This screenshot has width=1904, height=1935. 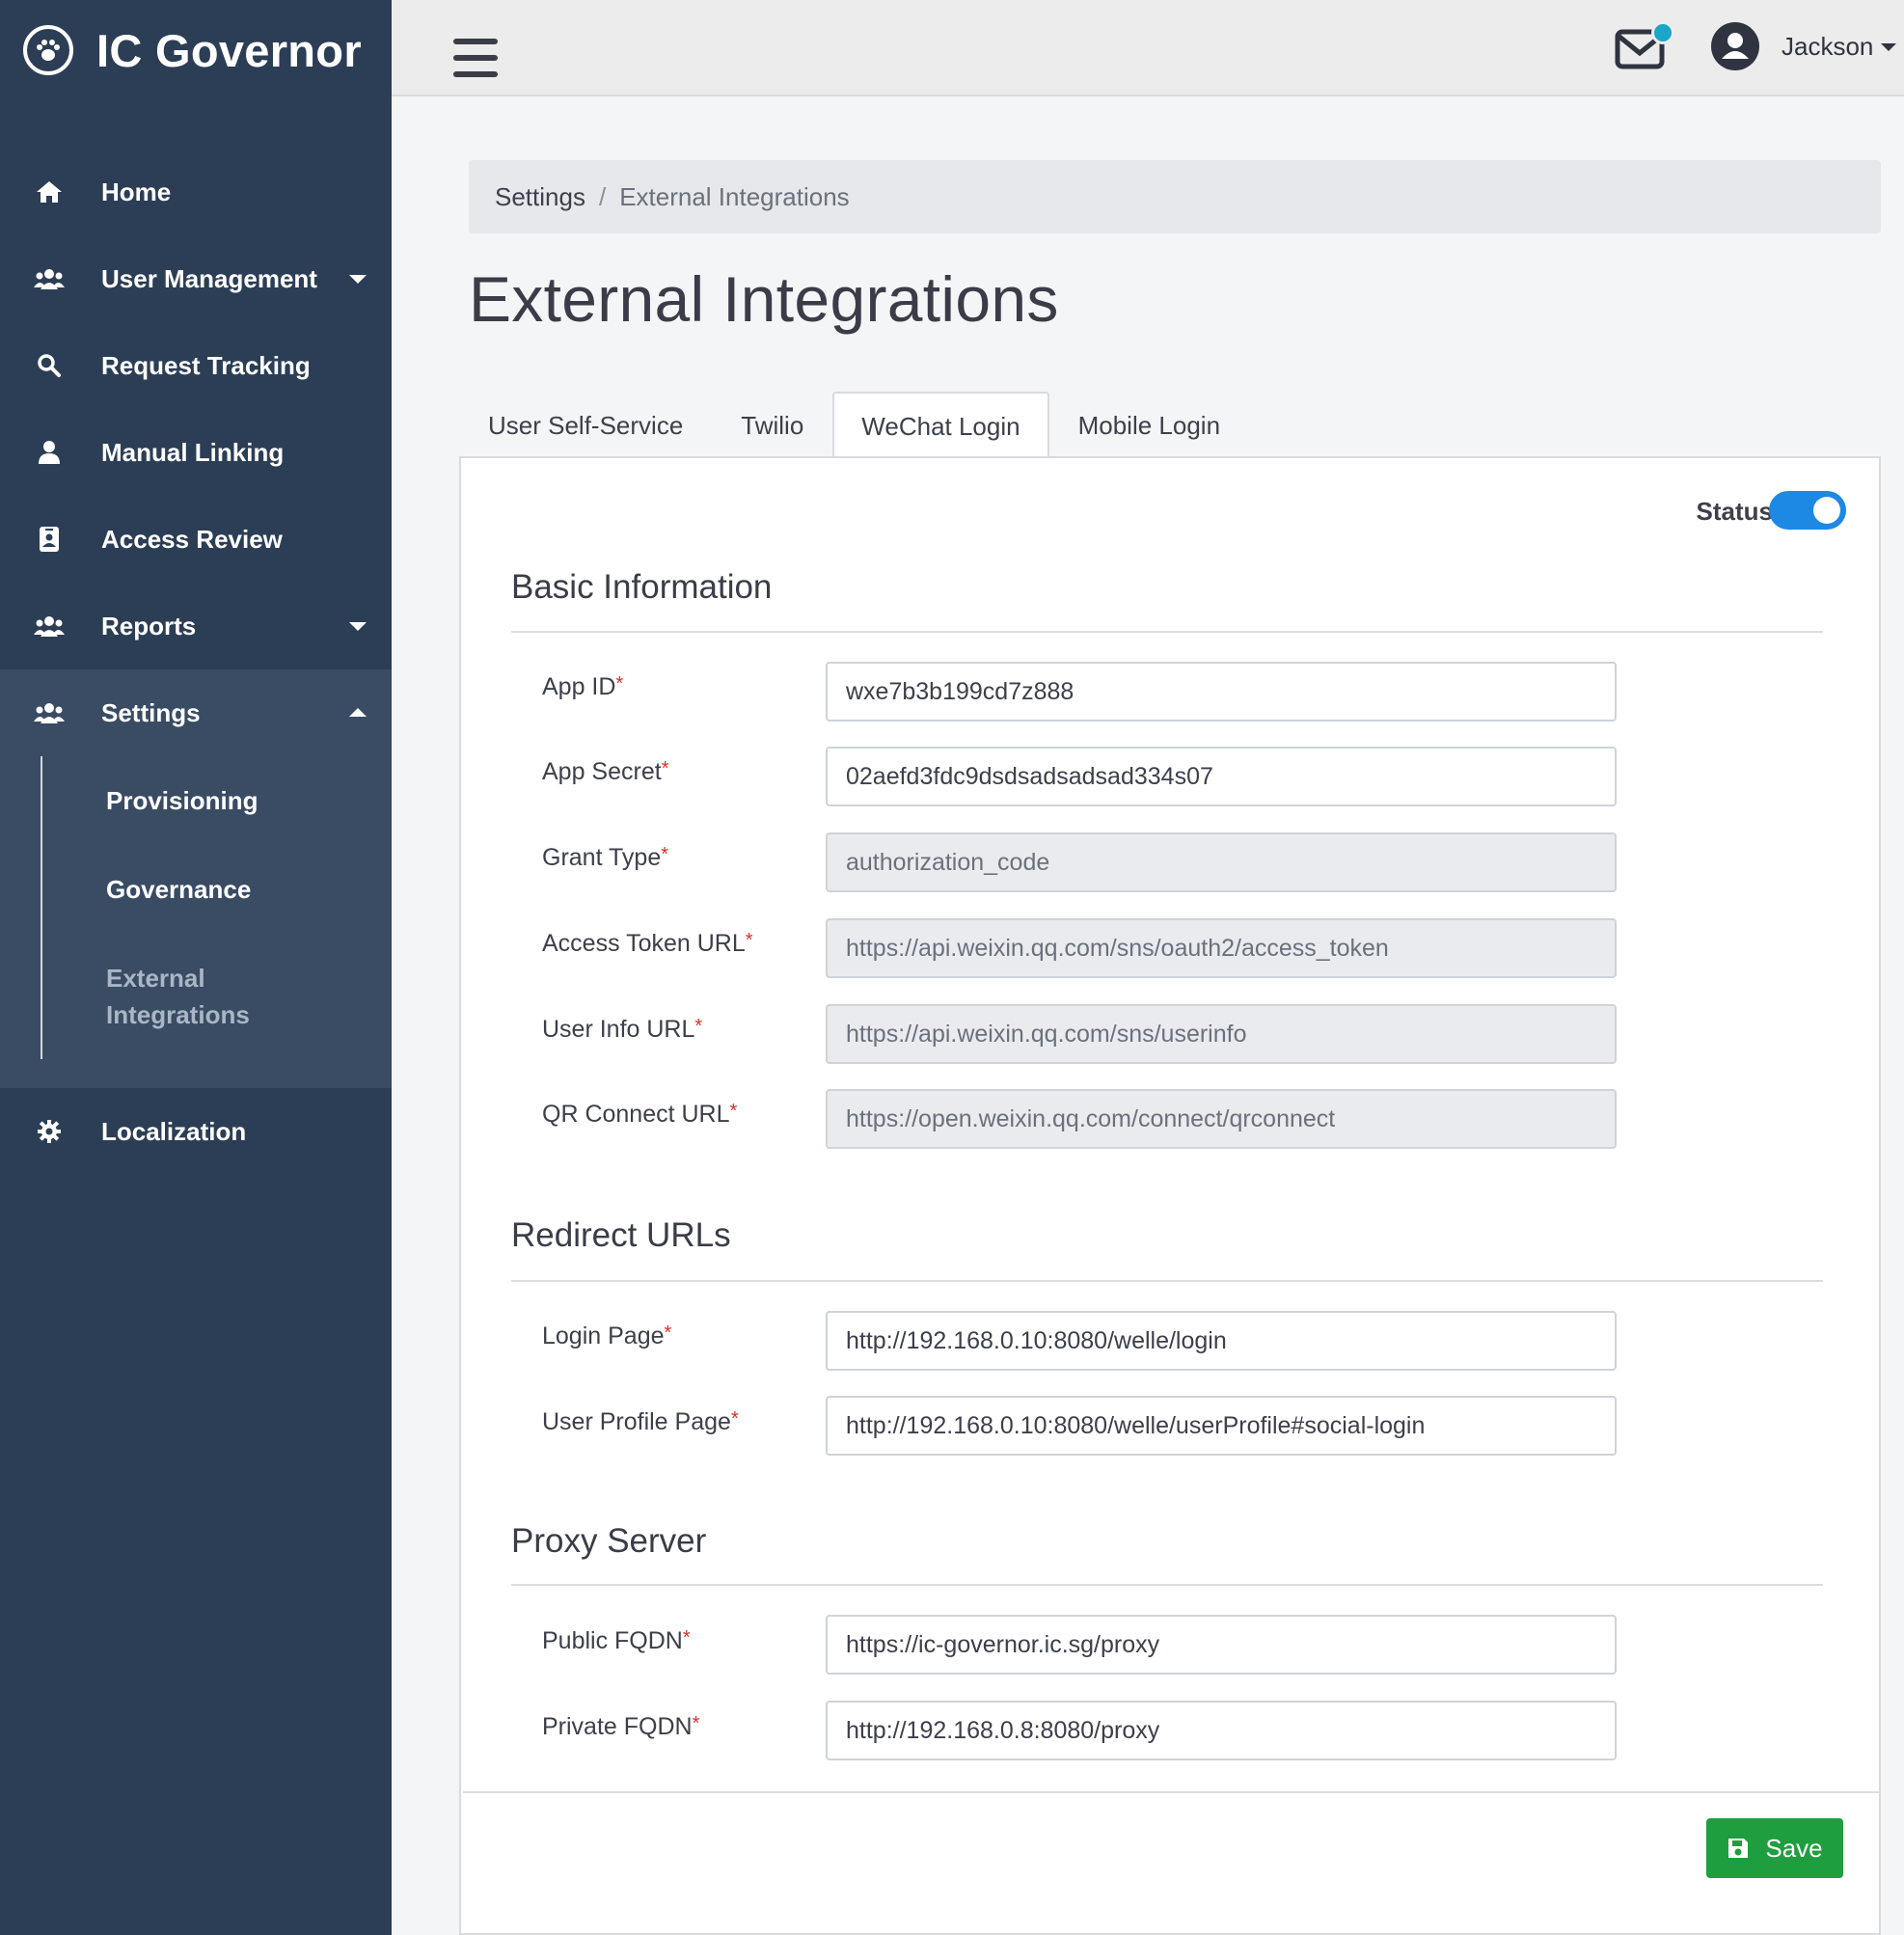 I want to click on sidebar-item-user-management: User Management, so click(x=196, y=278).